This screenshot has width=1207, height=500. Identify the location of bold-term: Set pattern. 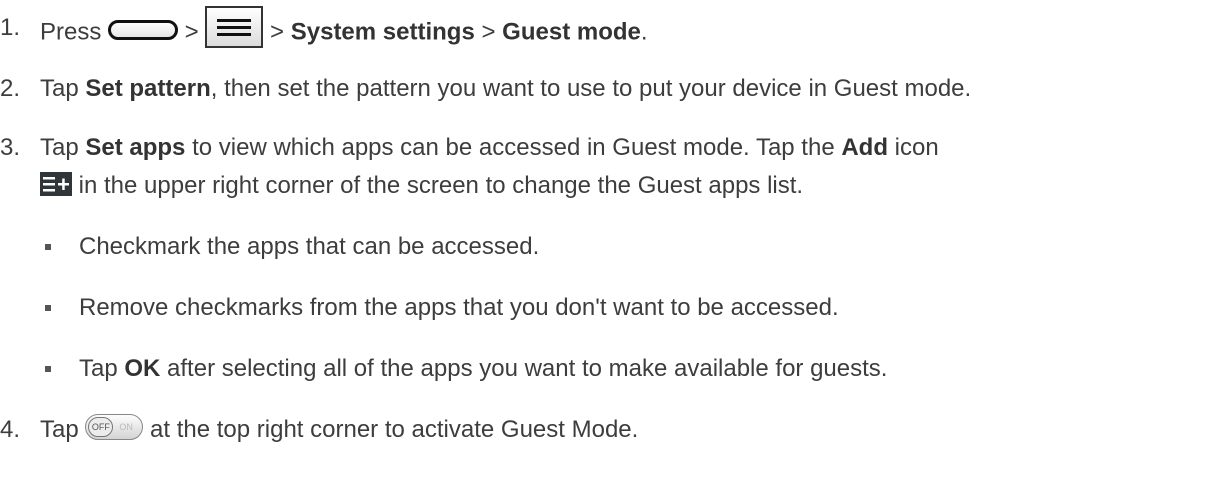
(148, 88).